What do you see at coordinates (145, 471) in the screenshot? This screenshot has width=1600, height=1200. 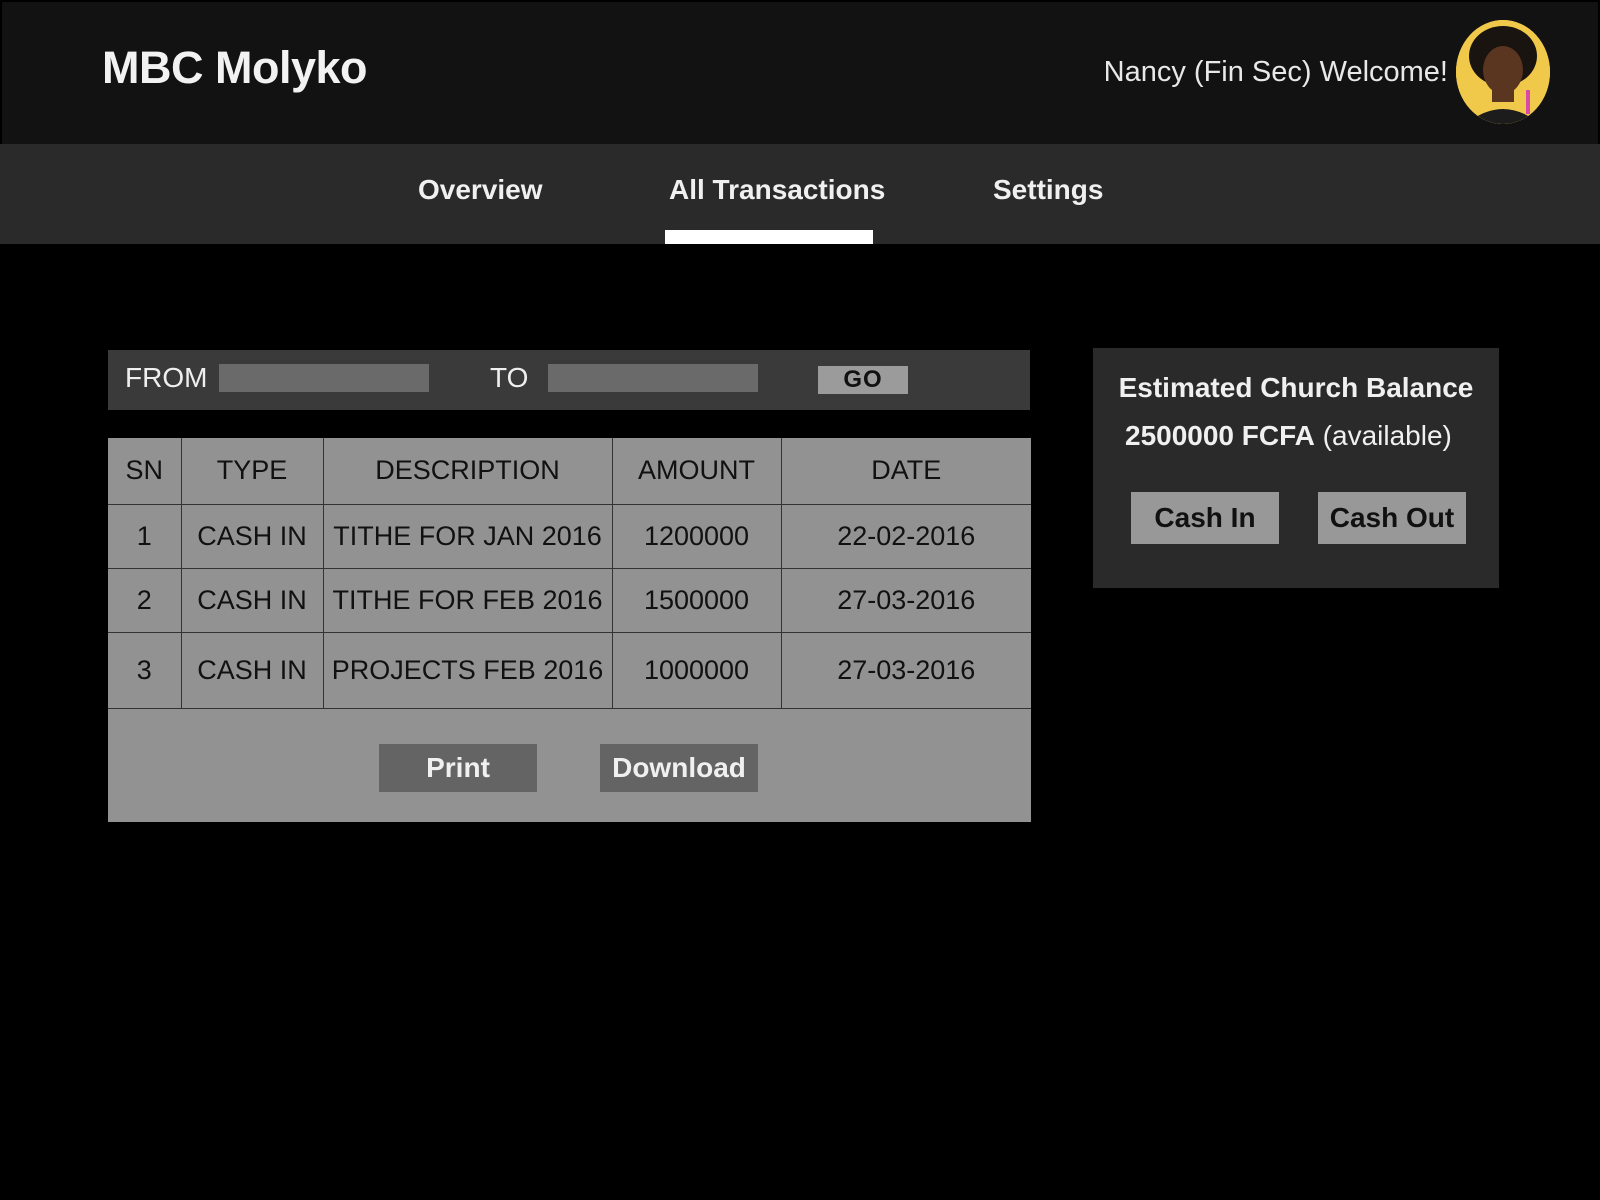 I see `column-header-sn: SN` at bounding box center [145, 471].